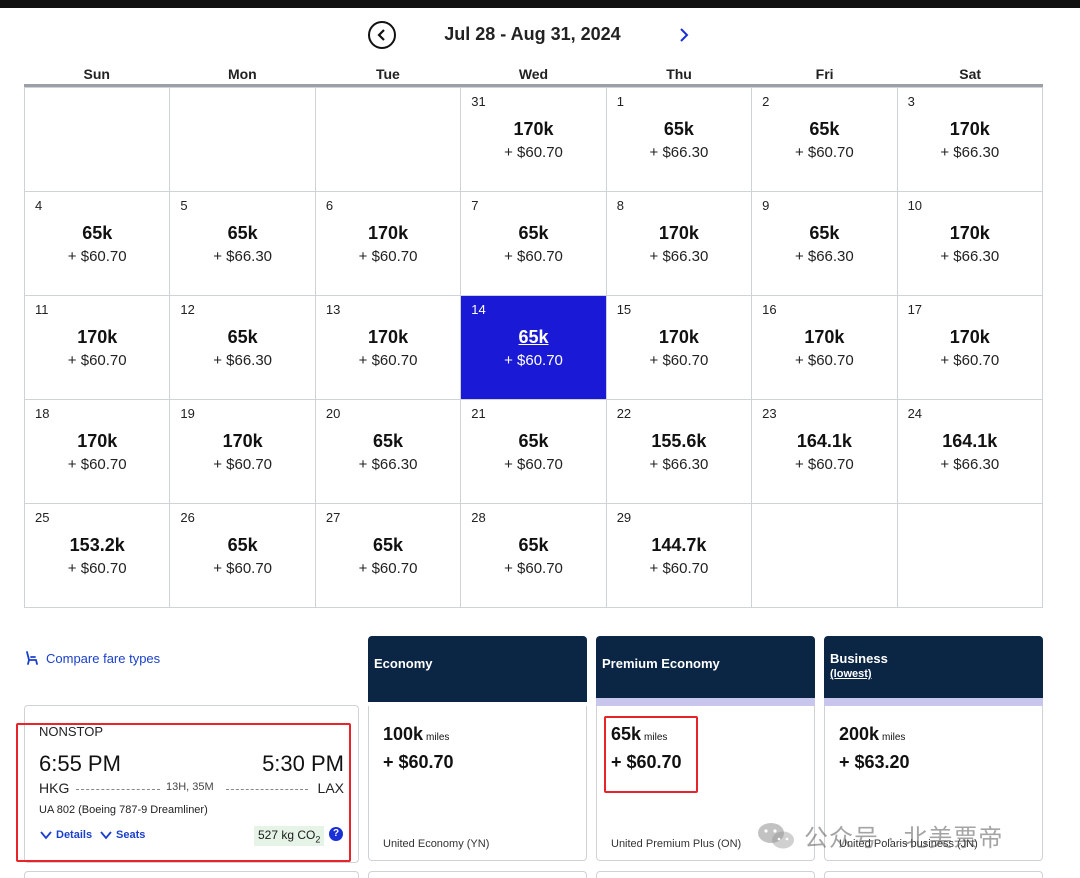 The image size is (1080, 878). I want to click on day-number: 8, so click(620, 205).